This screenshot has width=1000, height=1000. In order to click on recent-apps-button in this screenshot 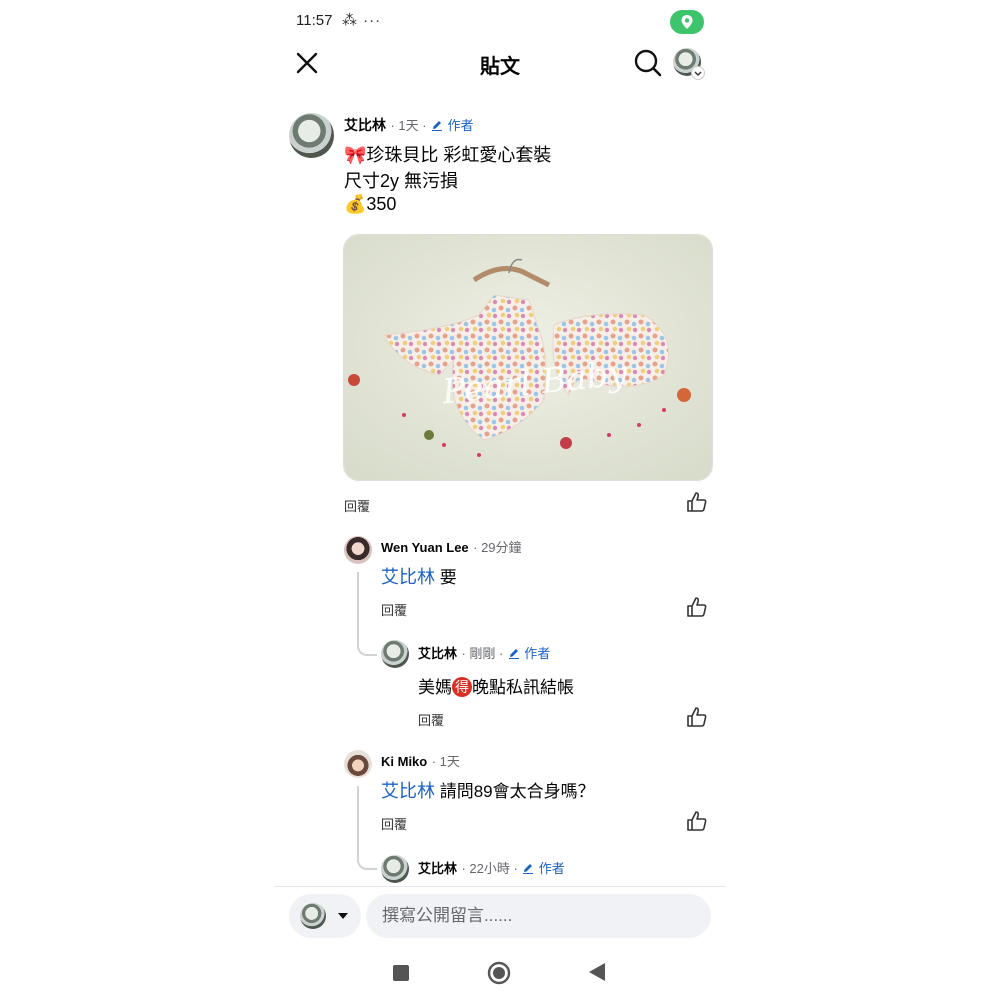, I will do `click(401, 975)`.